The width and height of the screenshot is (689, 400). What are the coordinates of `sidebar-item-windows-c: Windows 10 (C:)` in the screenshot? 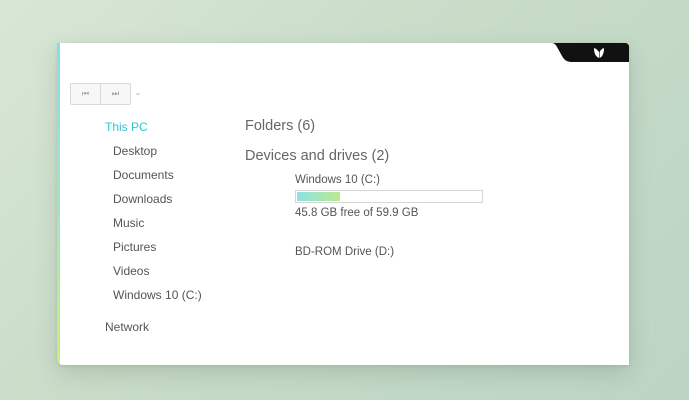 It's located at (157, 295).